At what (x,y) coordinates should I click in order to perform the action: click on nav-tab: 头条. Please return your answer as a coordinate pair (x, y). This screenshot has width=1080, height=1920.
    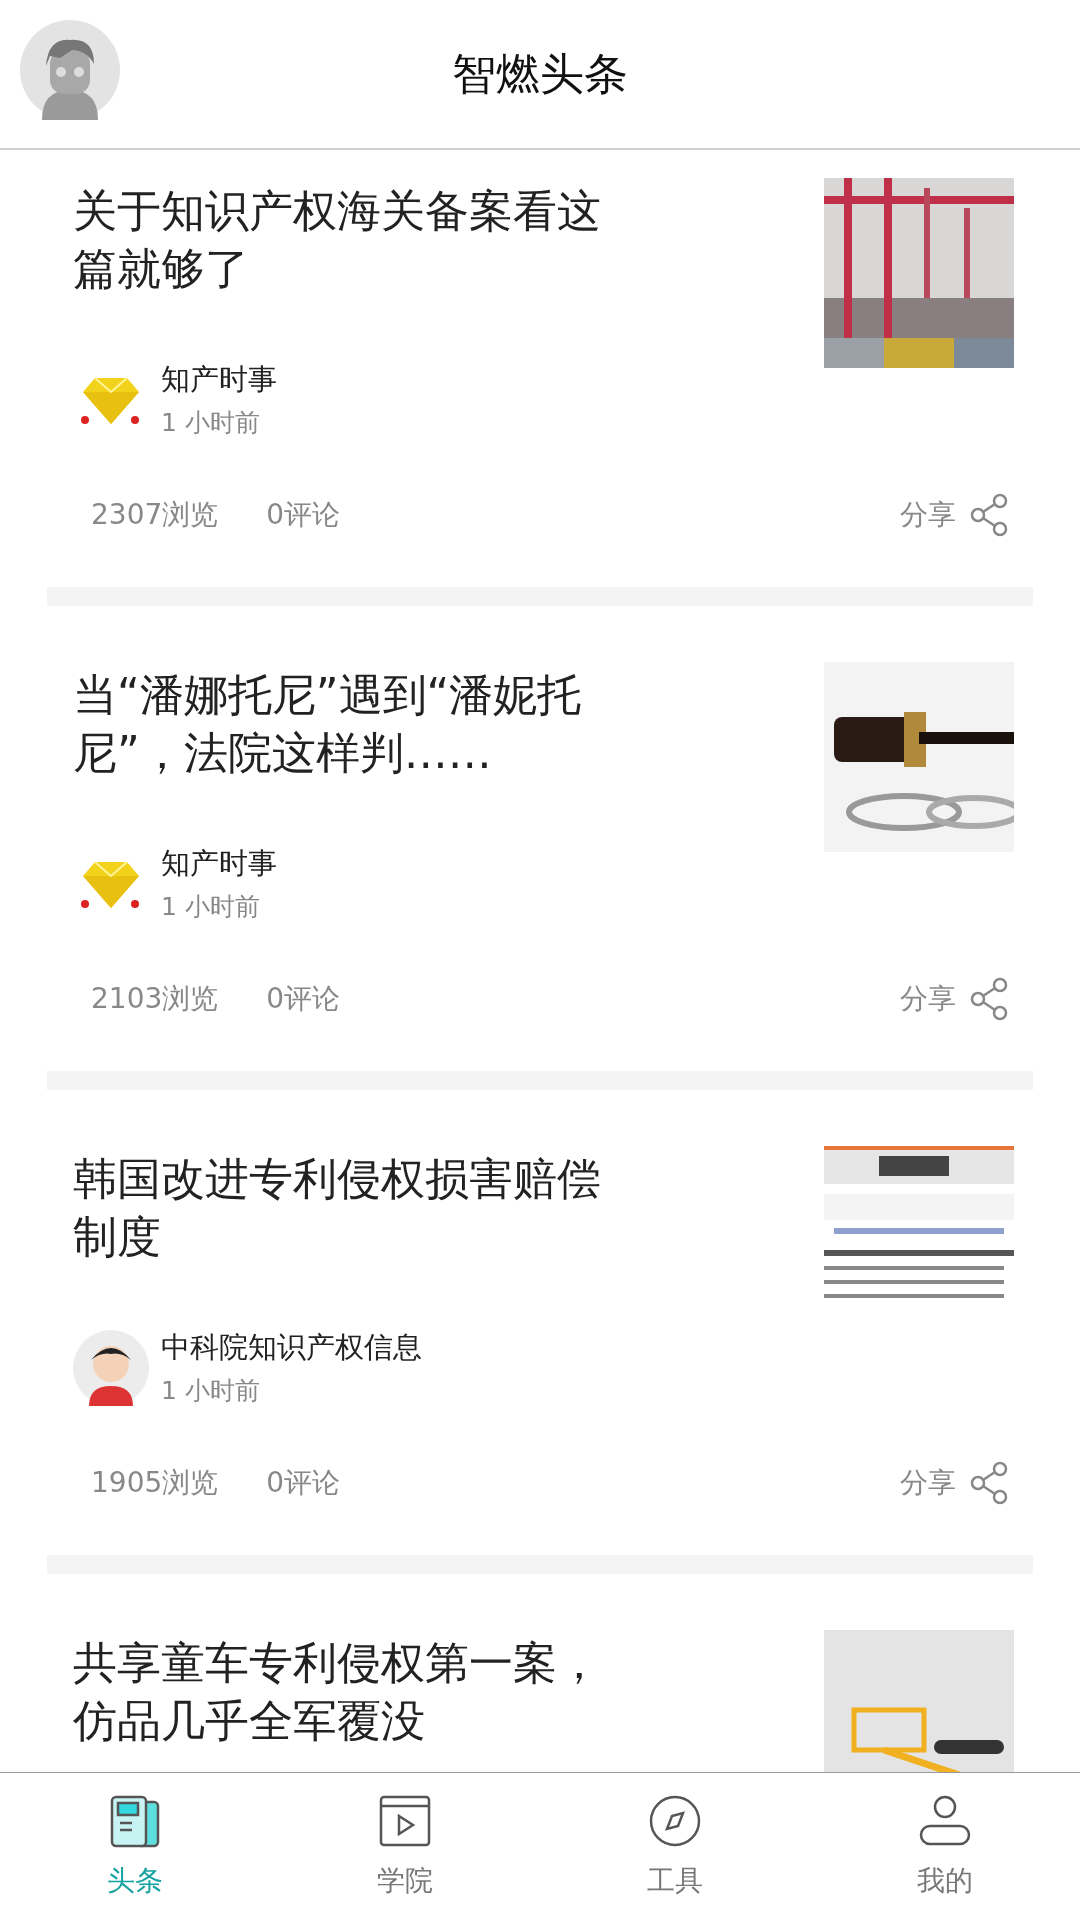
    Looking at the image, I should click on (135, 1846).